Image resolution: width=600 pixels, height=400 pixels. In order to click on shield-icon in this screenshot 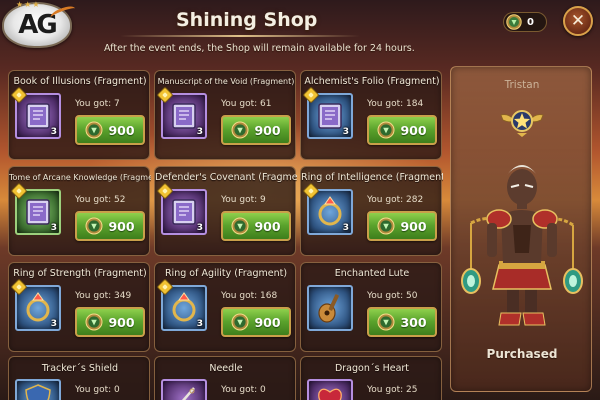, I will do `click(38, 392)`.